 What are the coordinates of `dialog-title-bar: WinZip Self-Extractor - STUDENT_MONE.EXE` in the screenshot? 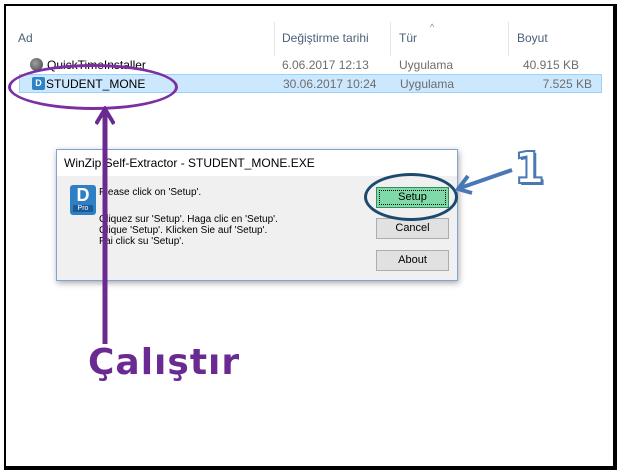 It's located at (257, 163).